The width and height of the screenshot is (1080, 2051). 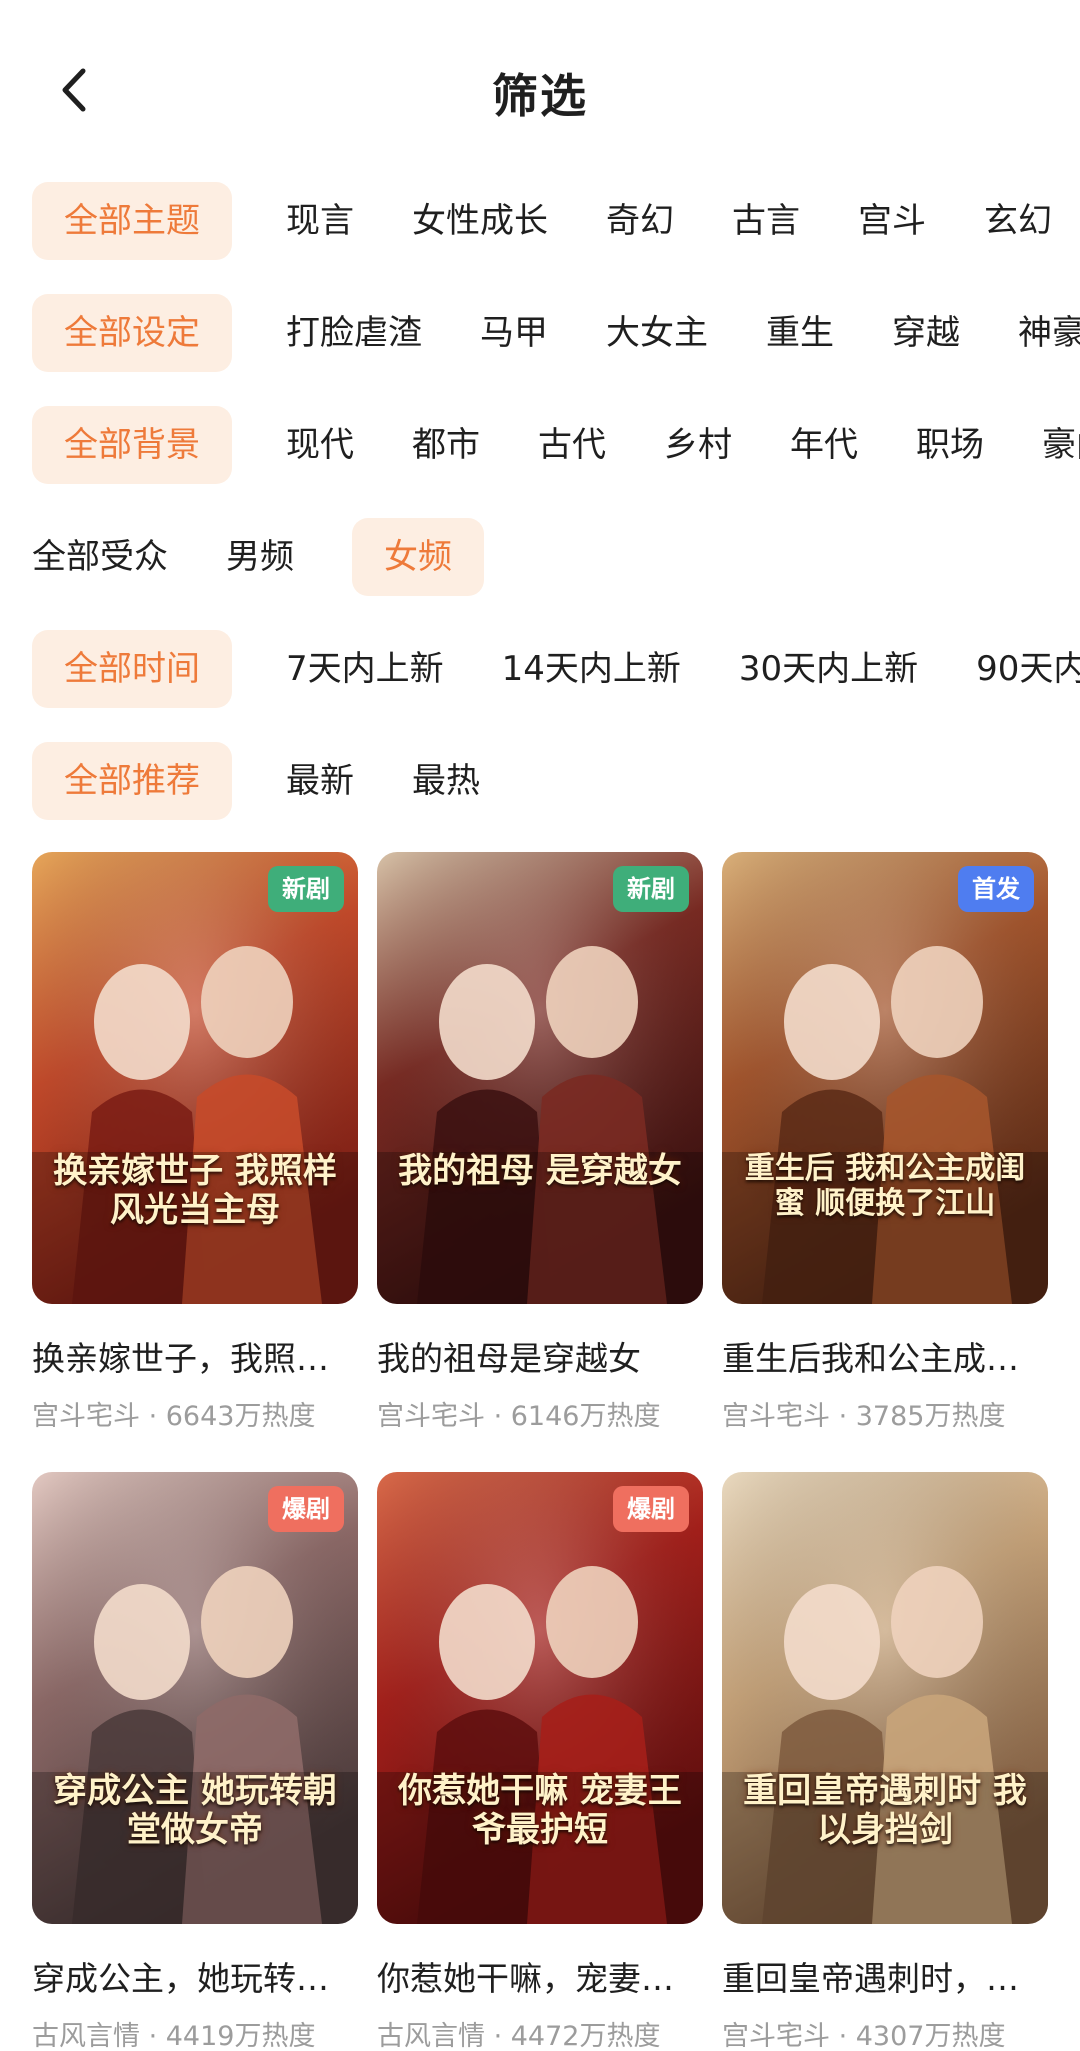 What do you see at coordinates (1061, 445) in the screenshot?
I see `filter-chip: 豪门` at bounding box center [1061, 445].